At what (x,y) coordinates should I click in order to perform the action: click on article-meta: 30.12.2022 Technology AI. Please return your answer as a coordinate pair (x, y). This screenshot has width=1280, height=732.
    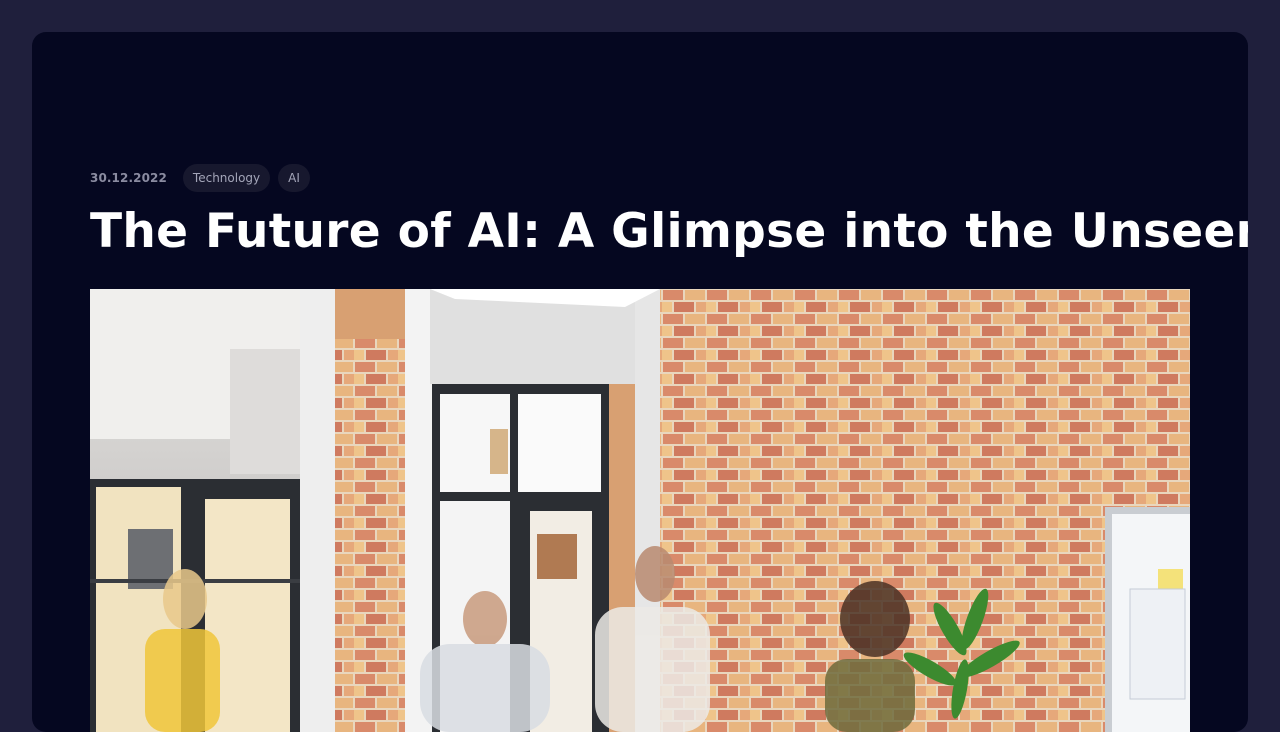
    Looking at the image, I should click on (200, 178).